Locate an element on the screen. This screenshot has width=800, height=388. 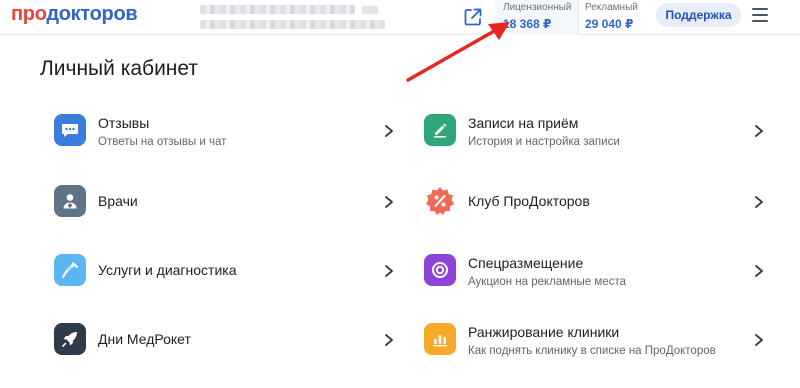
syringe-icon is located at coordinates (70, 270).